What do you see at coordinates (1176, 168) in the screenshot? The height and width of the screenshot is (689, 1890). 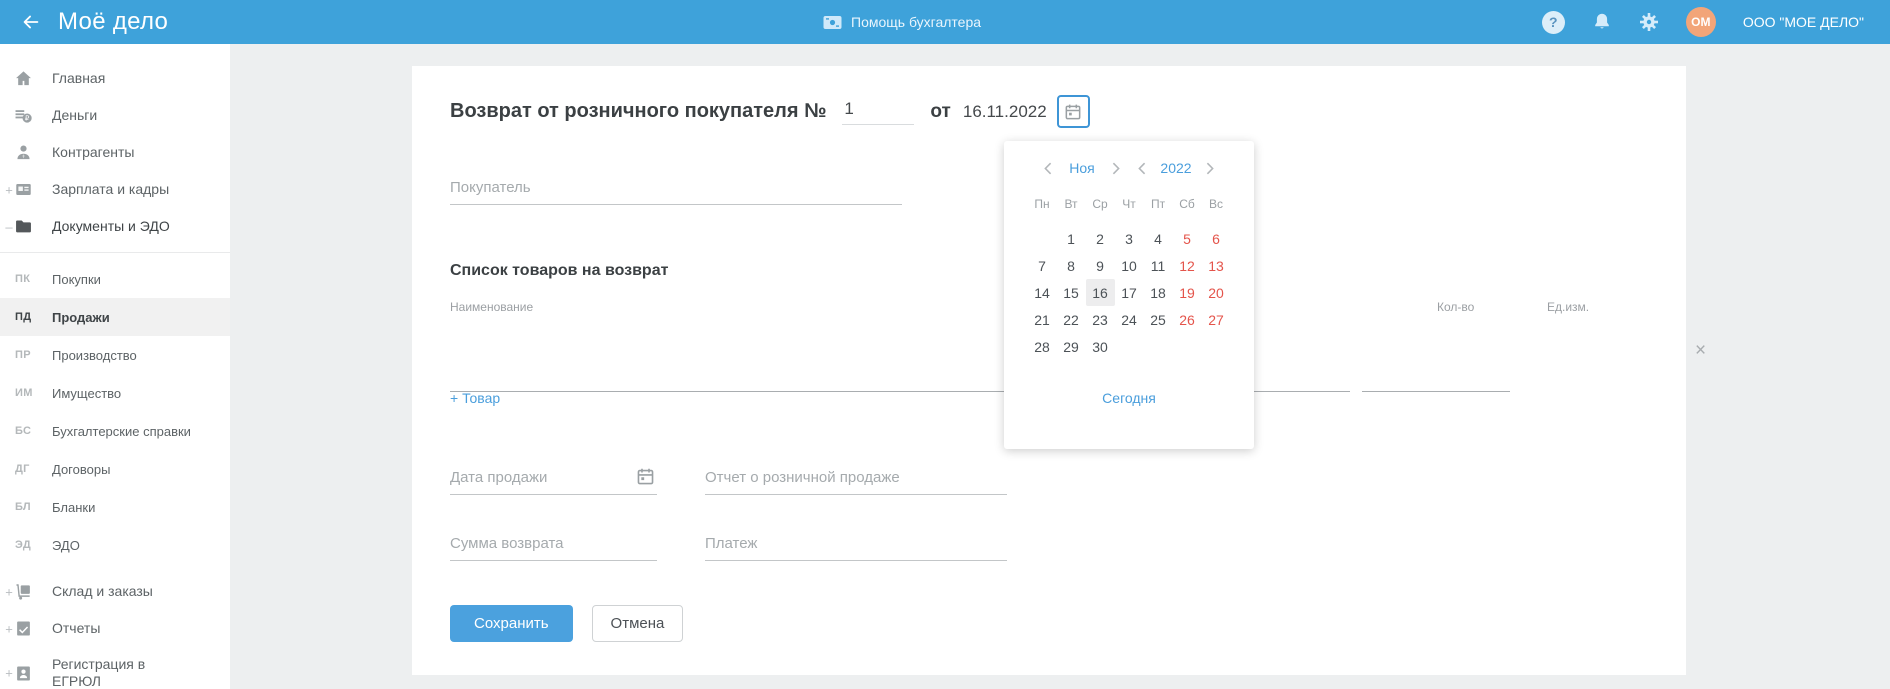 I see `calendar-year-label: 2022` at bounding box center [1176, 168].